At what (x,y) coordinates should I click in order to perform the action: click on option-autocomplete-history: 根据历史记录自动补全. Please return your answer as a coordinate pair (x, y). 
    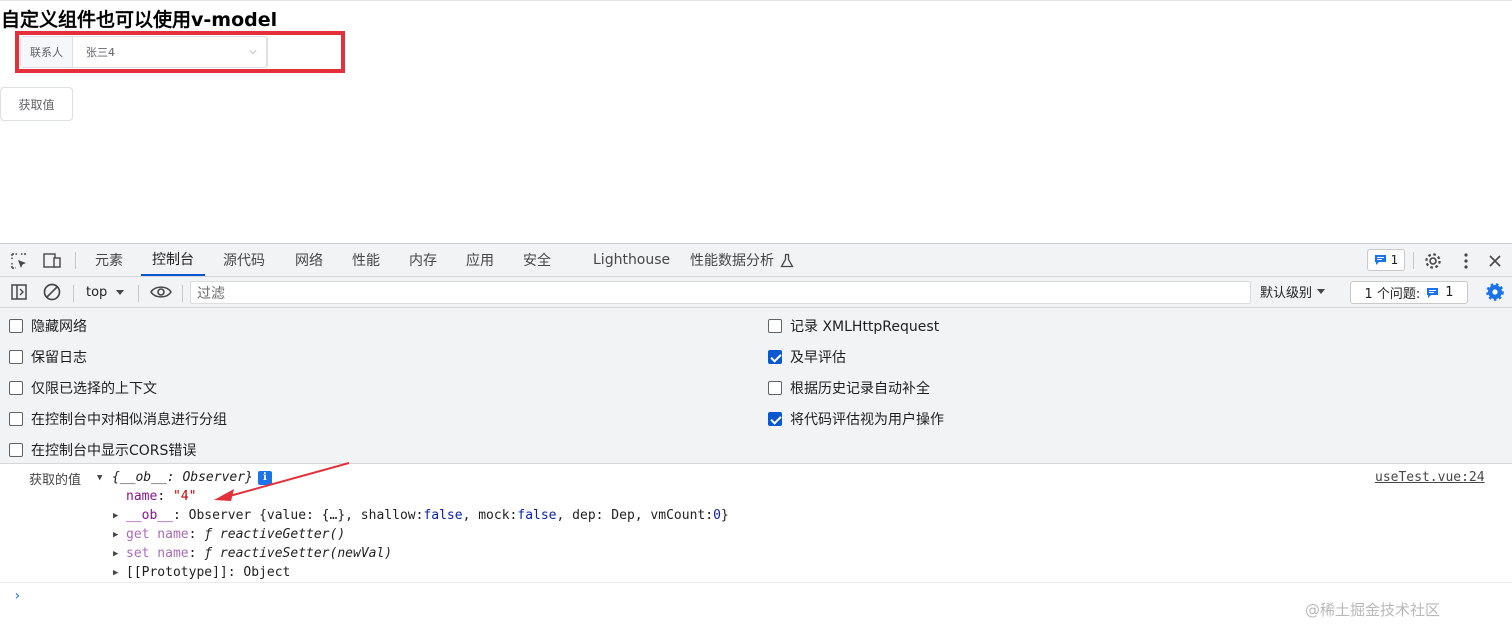
    Looking at the image, I should click on (849, 388).